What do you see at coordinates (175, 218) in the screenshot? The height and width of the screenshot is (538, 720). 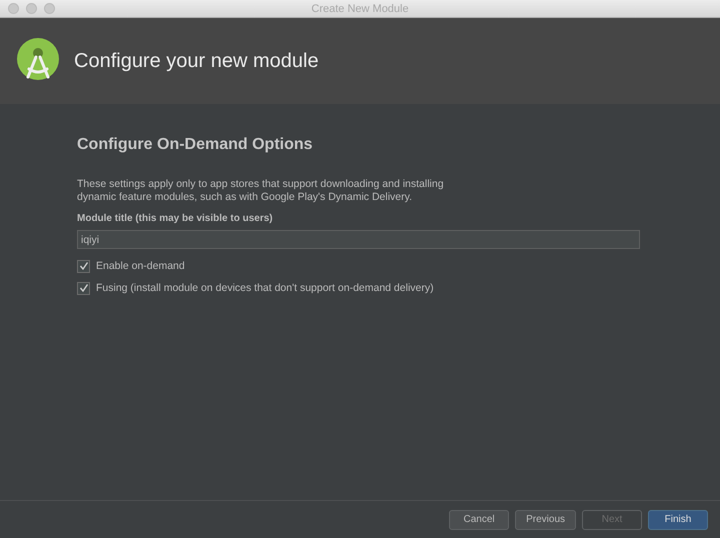 I see `field-label: Module title (this may be visible to users)` at bounding box center [175, 218].